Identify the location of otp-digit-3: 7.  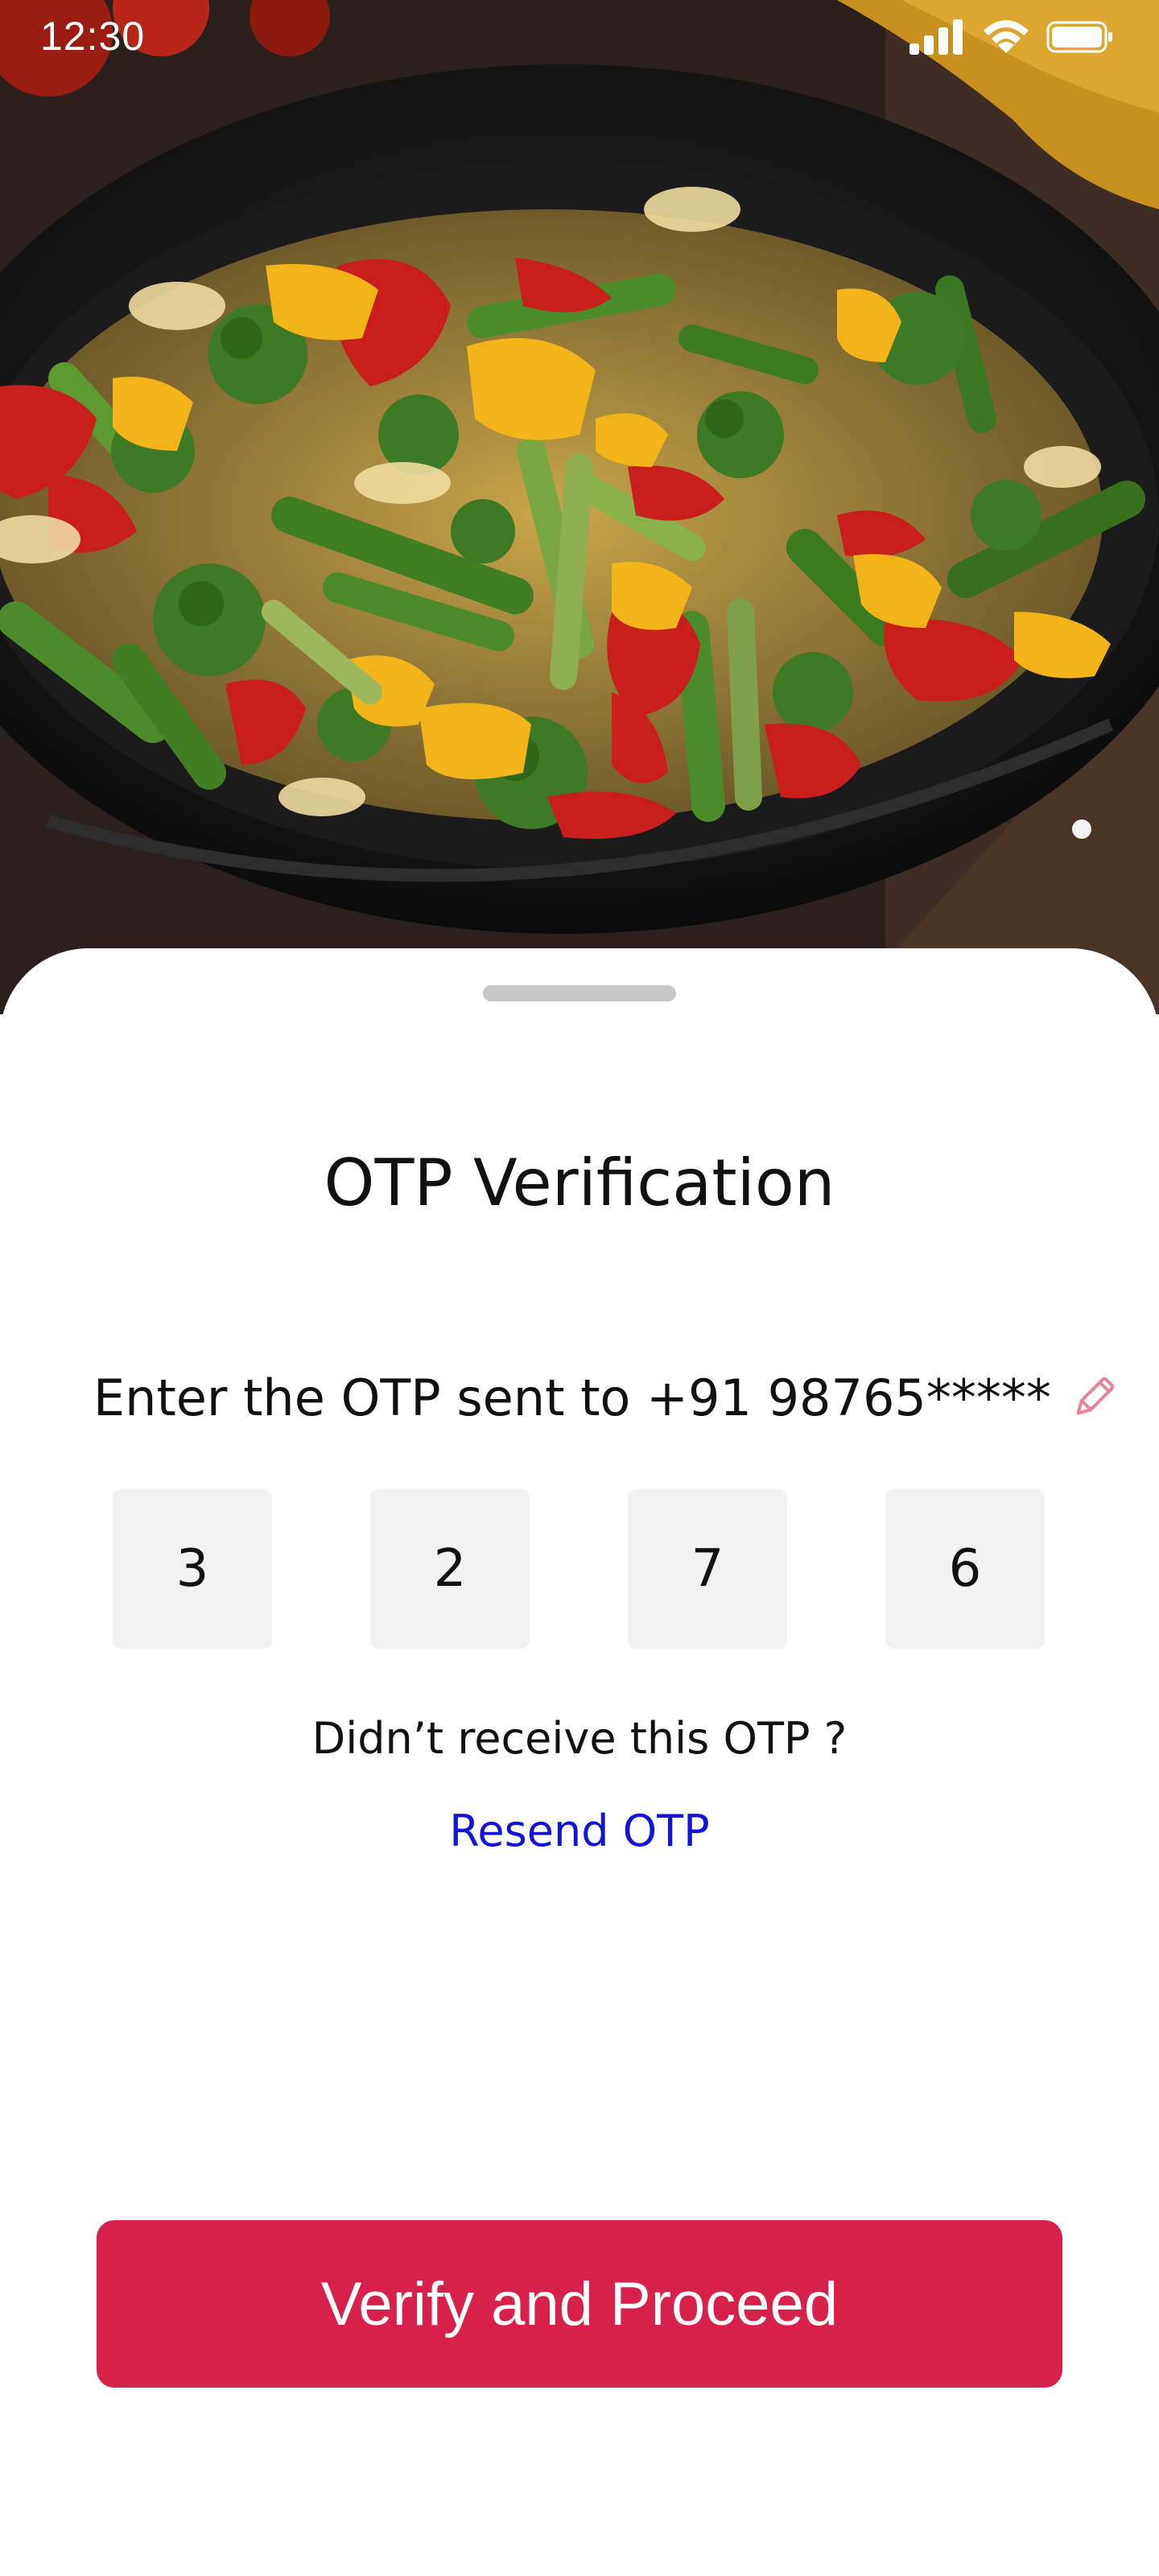
(707, 1569).